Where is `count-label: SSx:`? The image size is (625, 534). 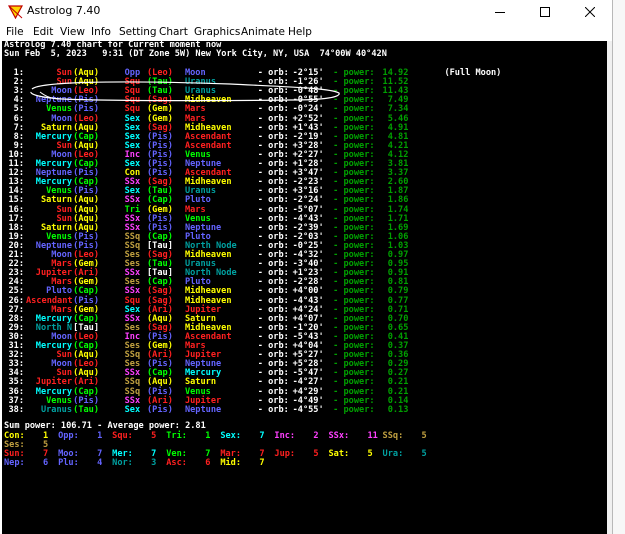 count-label: SSx: is located at coordinates (339, 435).